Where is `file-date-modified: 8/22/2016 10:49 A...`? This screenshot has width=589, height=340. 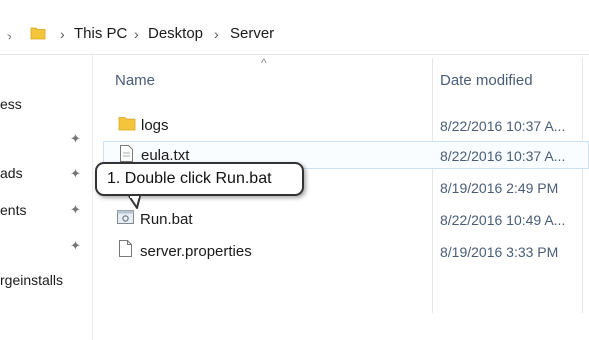 file-date-modified: 8/22/2016 10:49 A... is located at coordinates (503, 220).